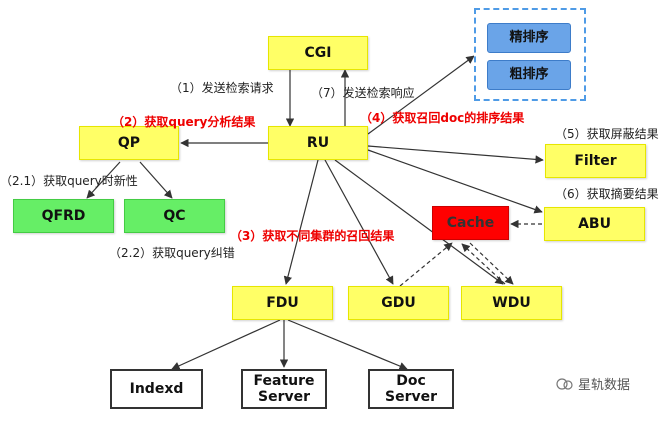 This screenshot has height=421, width=670. What do you see at coordinates (604, 385) in the screenshot?
I see `brand-text: 星轨数据` at bounding box center [604, 385].